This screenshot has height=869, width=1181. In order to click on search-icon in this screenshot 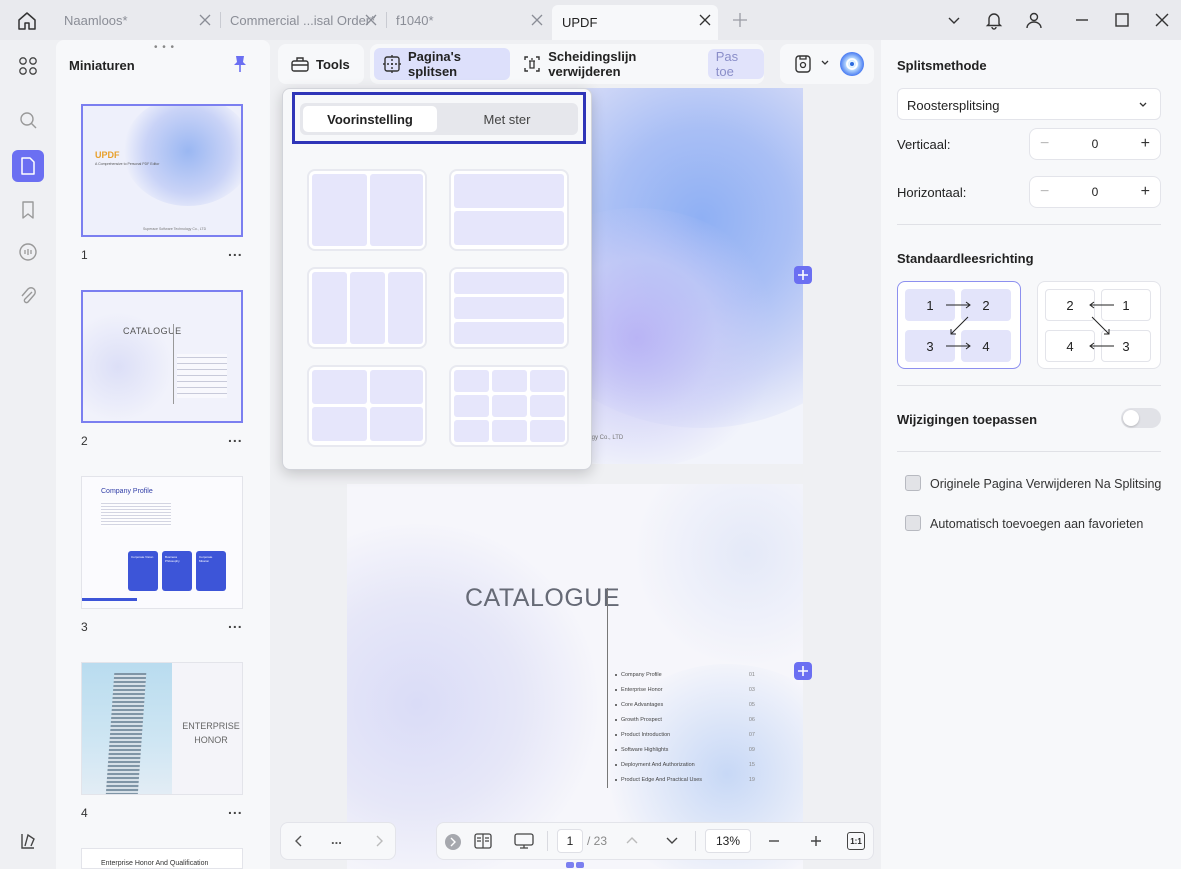, I will do `click(28, 120)`.